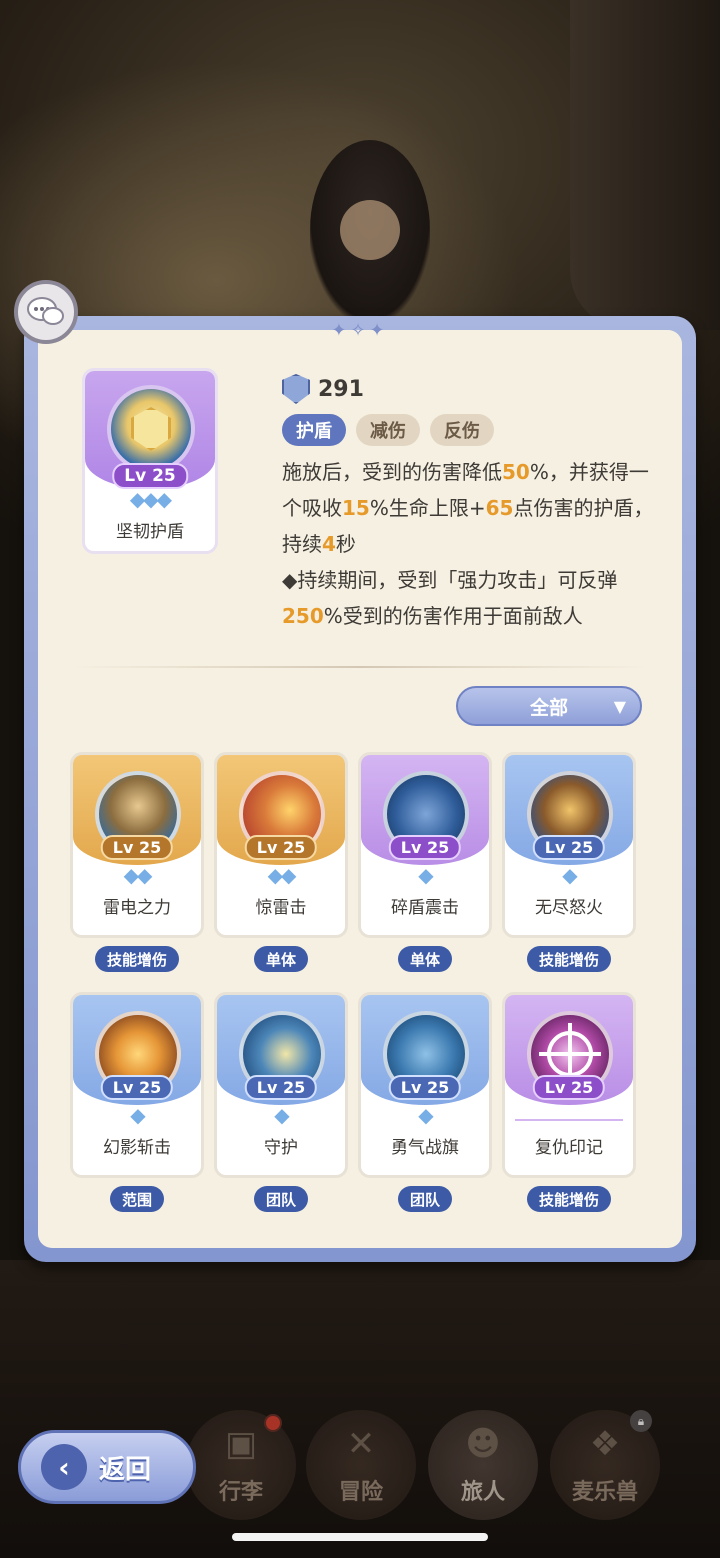  What do you see at coordinates (619, 706) in the screenshot?
I see `dropdown-arrow-icon: ▼` at bounding box center [619, 706].